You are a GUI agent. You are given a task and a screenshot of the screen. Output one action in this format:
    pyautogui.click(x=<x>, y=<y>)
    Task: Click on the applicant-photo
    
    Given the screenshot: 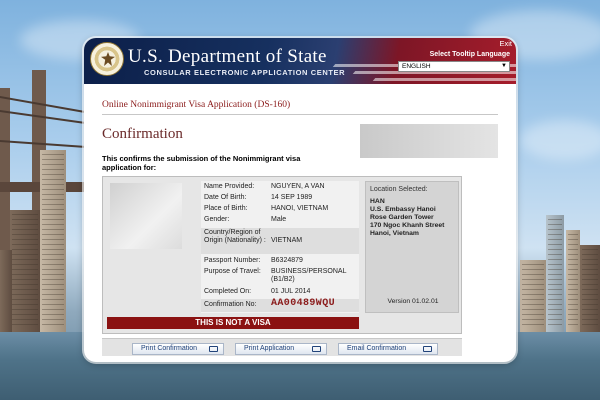 What is the action you would take?
    pyautogui.click(x=146, y=216)
    